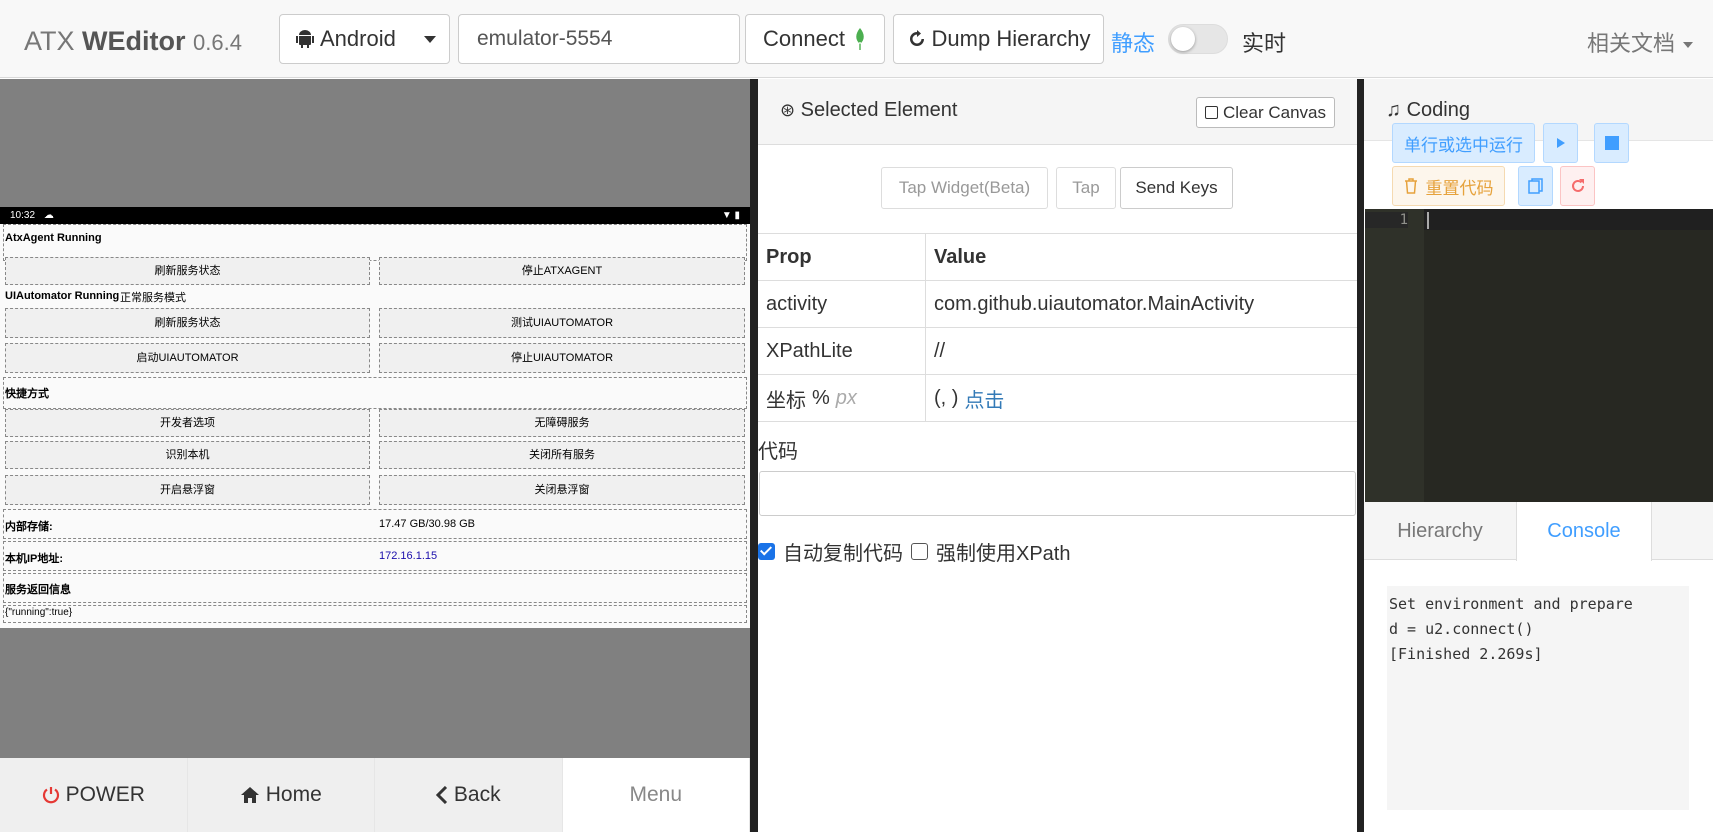 The height and width of the screenshot is (832, 1713). I want to click on tap-button: Tap, so click(1086, 188).